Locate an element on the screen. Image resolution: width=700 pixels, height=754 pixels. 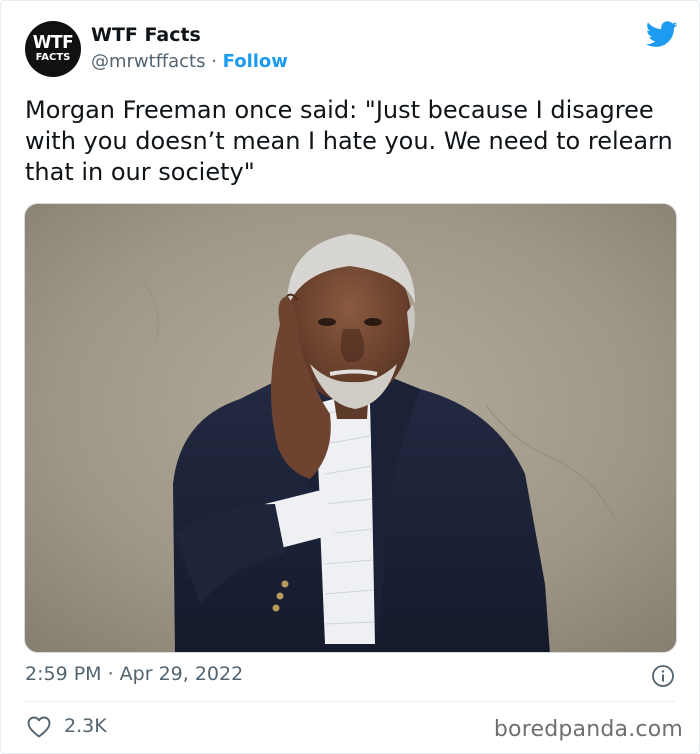
avatar-text-line1: WTF is located at coordinates (53, 43).